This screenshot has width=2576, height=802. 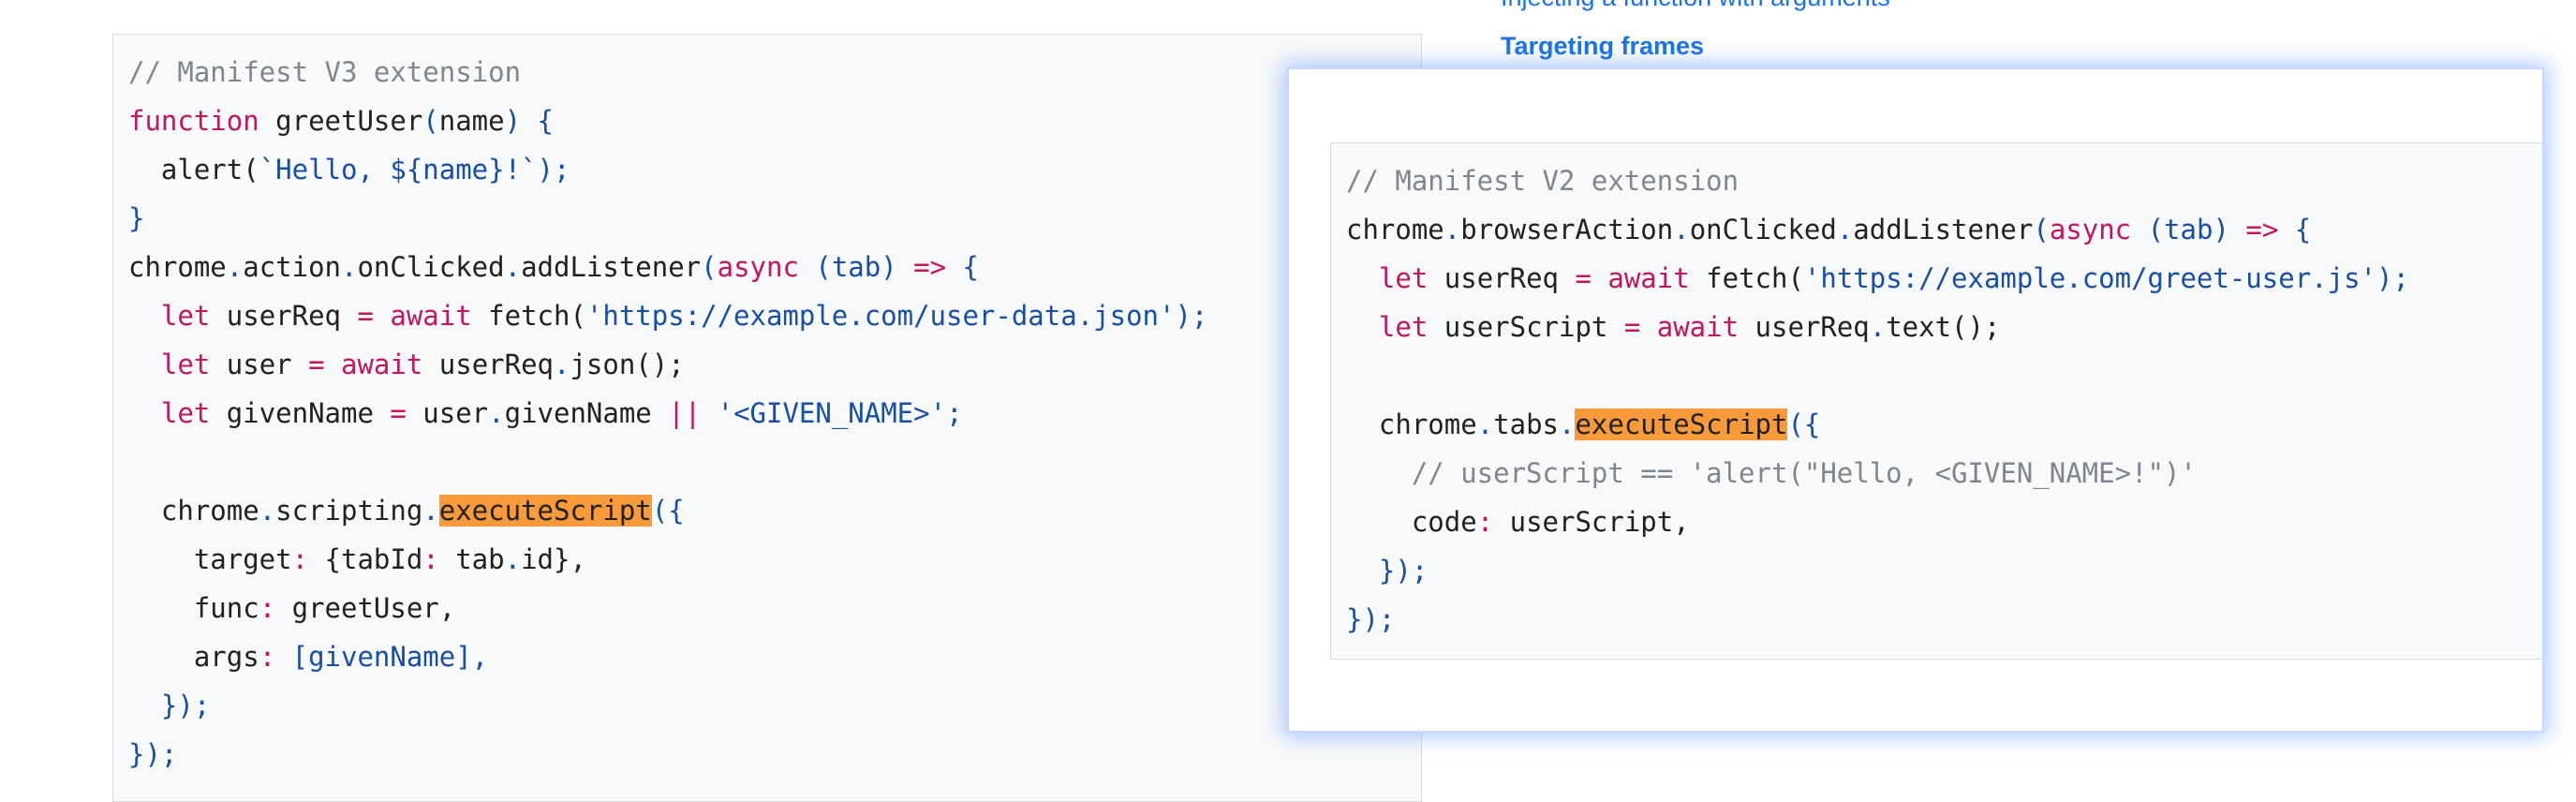 I want to click on key: args, so click(x=193, y=657).